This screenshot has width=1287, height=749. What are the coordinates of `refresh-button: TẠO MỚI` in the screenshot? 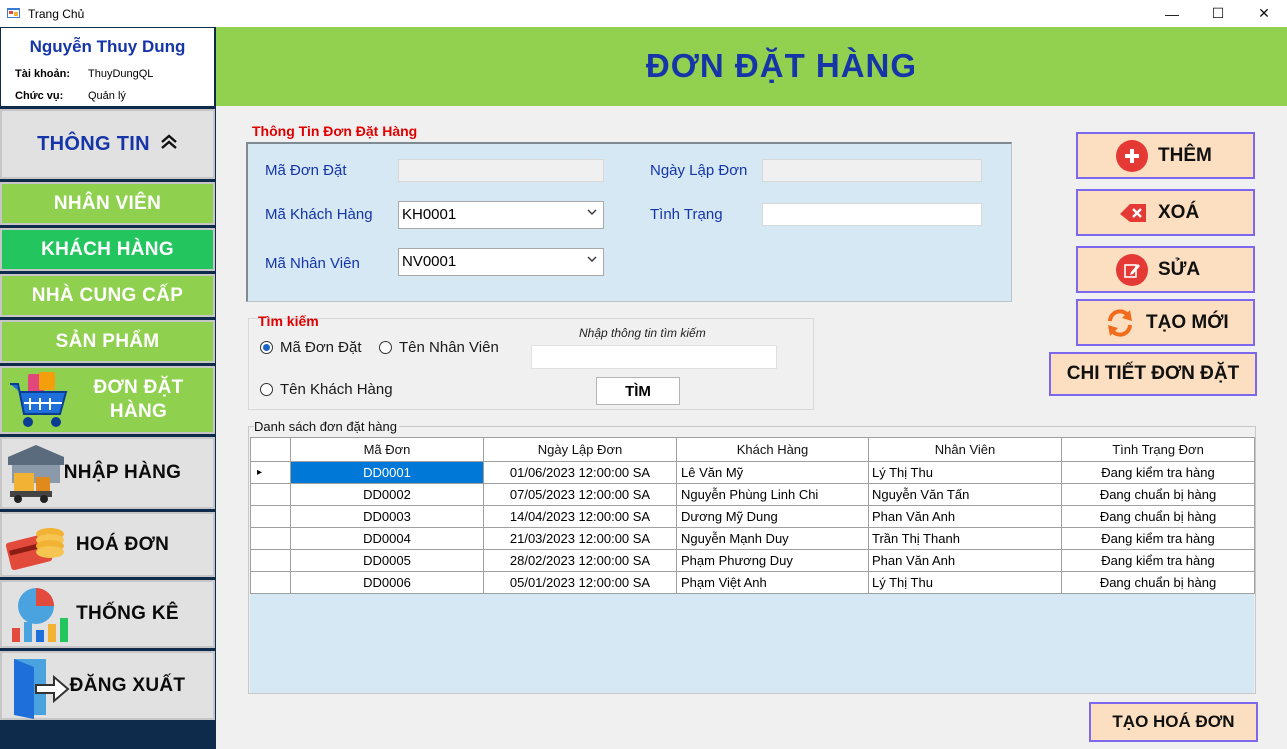 It's located at (1165, 322).